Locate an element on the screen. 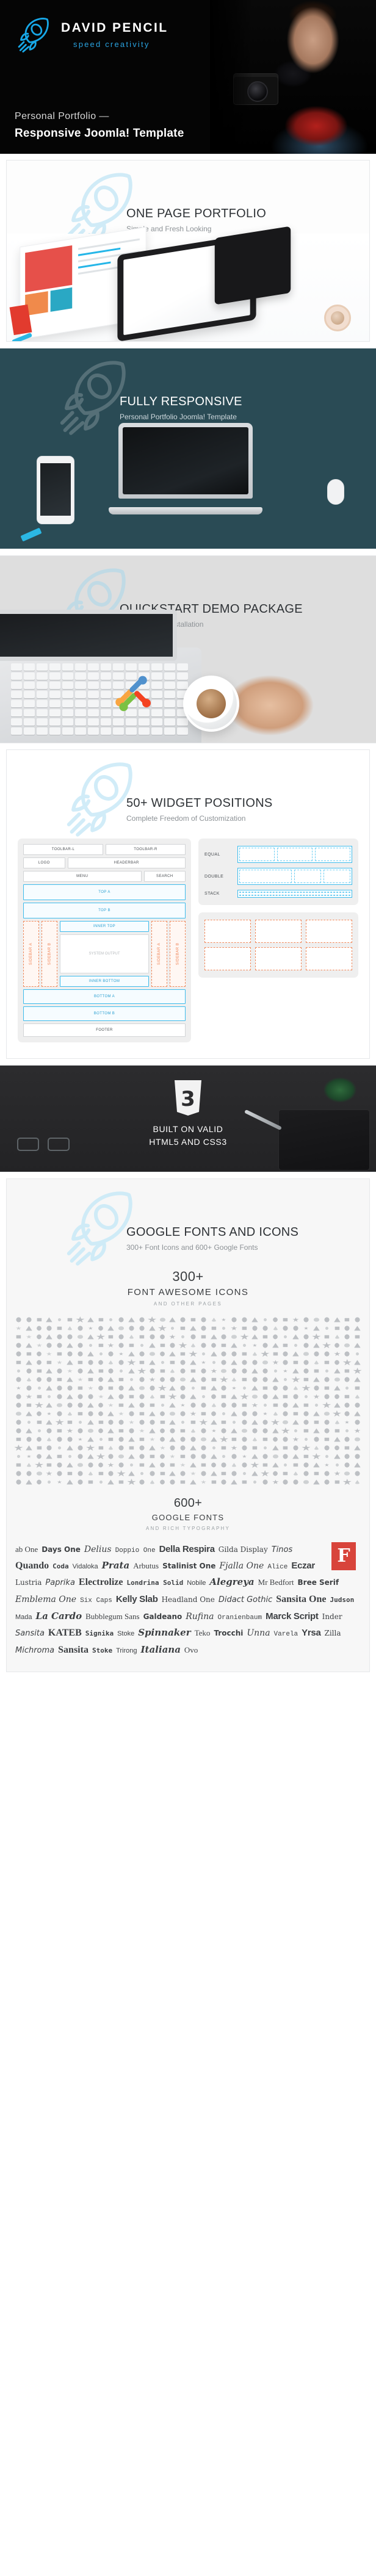  widget-top-a: TOP A is located at coordinates (104, 892).